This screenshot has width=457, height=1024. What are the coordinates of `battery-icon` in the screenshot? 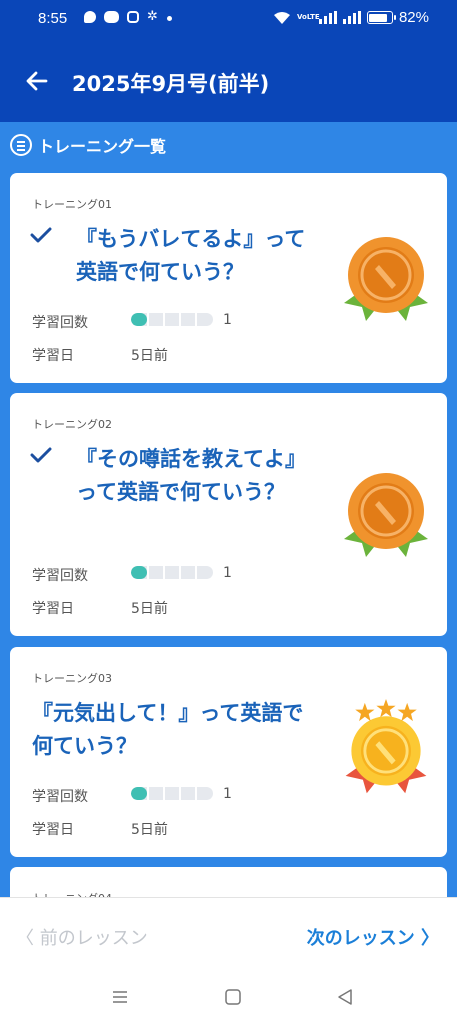 It's located at (381, 17).